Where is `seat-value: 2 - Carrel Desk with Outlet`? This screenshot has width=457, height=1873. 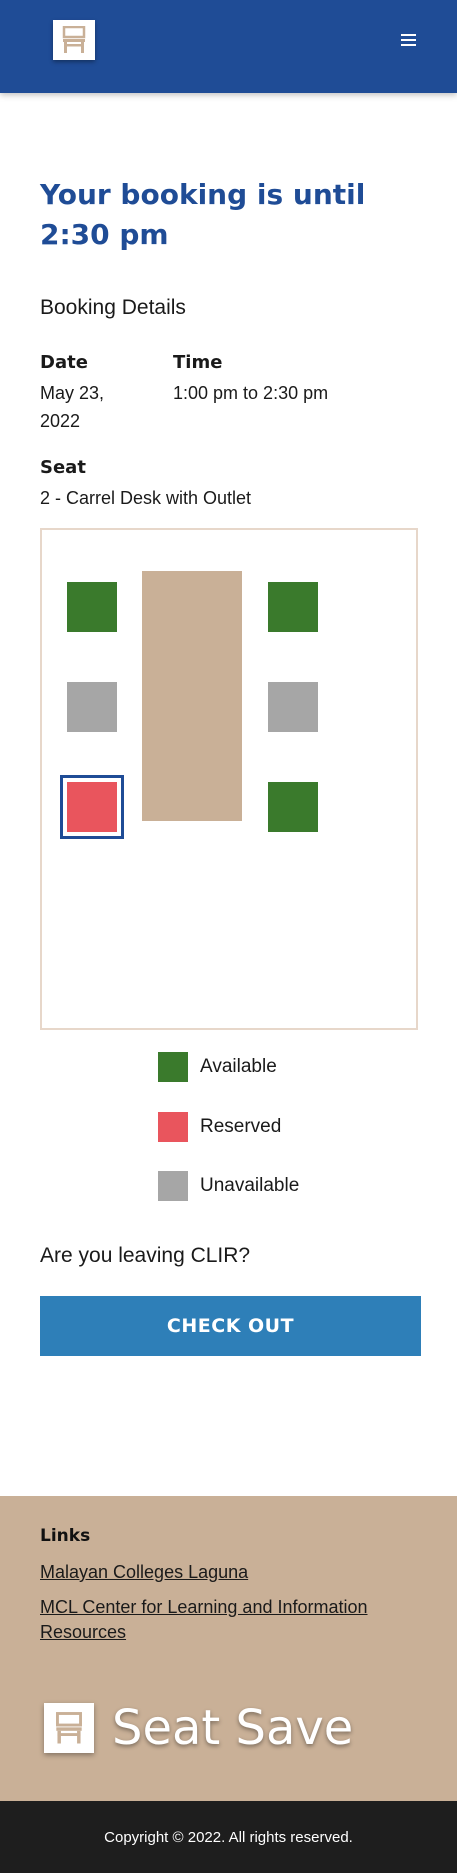 seat-value: 2 - Carrel Desk with Outlet is located at coordinates (146, 498).